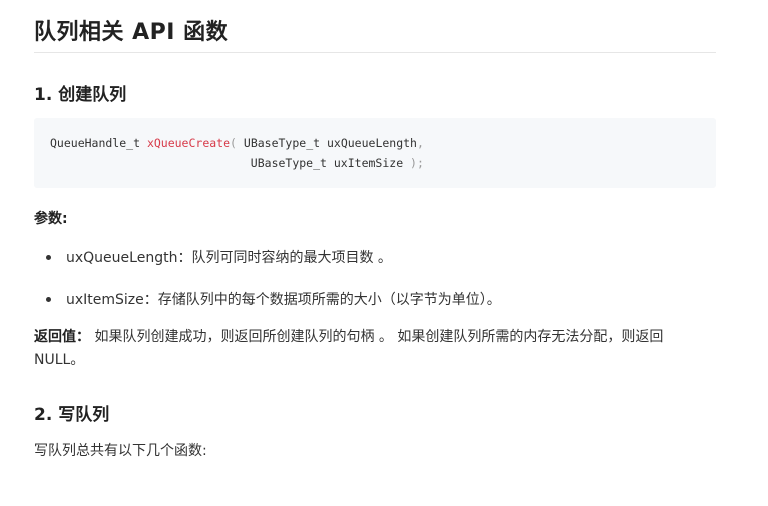 The image size is (768, 506). Describe the element at coordinates (375, 52) in the screenshot. I see `title-divider` at that location.